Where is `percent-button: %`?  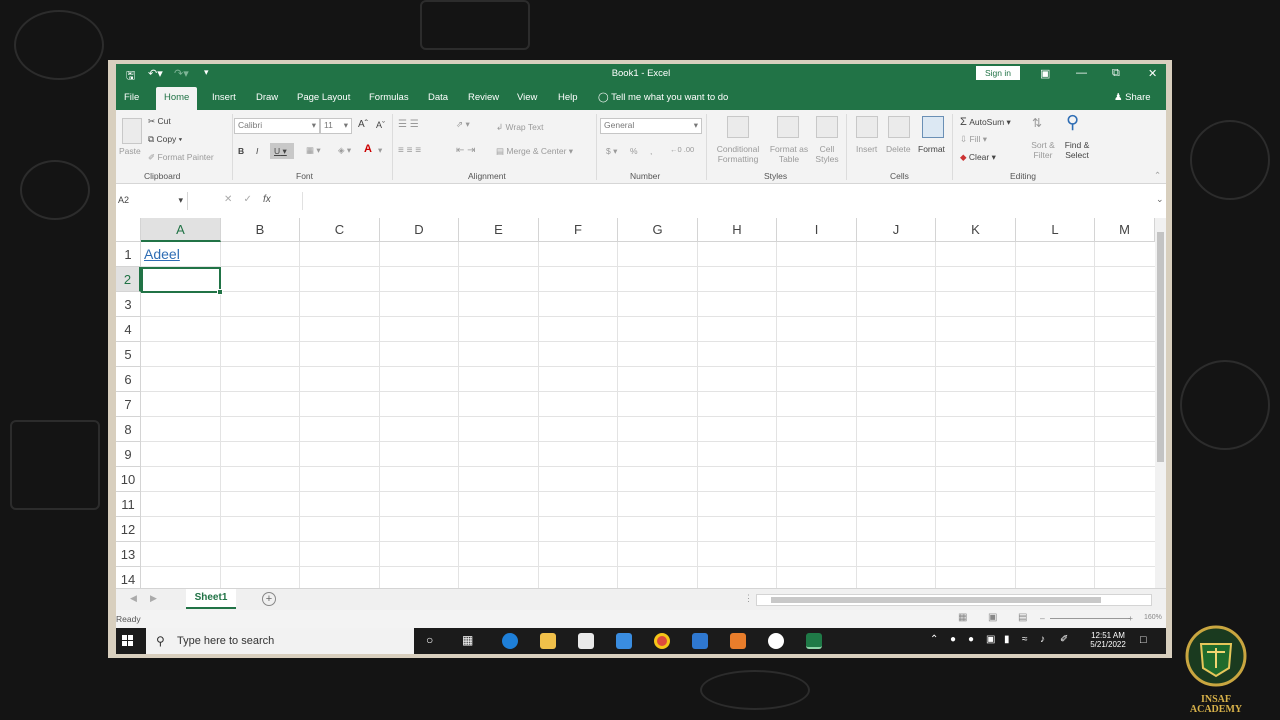
percent-button: % is located at coordinates (634, 151).